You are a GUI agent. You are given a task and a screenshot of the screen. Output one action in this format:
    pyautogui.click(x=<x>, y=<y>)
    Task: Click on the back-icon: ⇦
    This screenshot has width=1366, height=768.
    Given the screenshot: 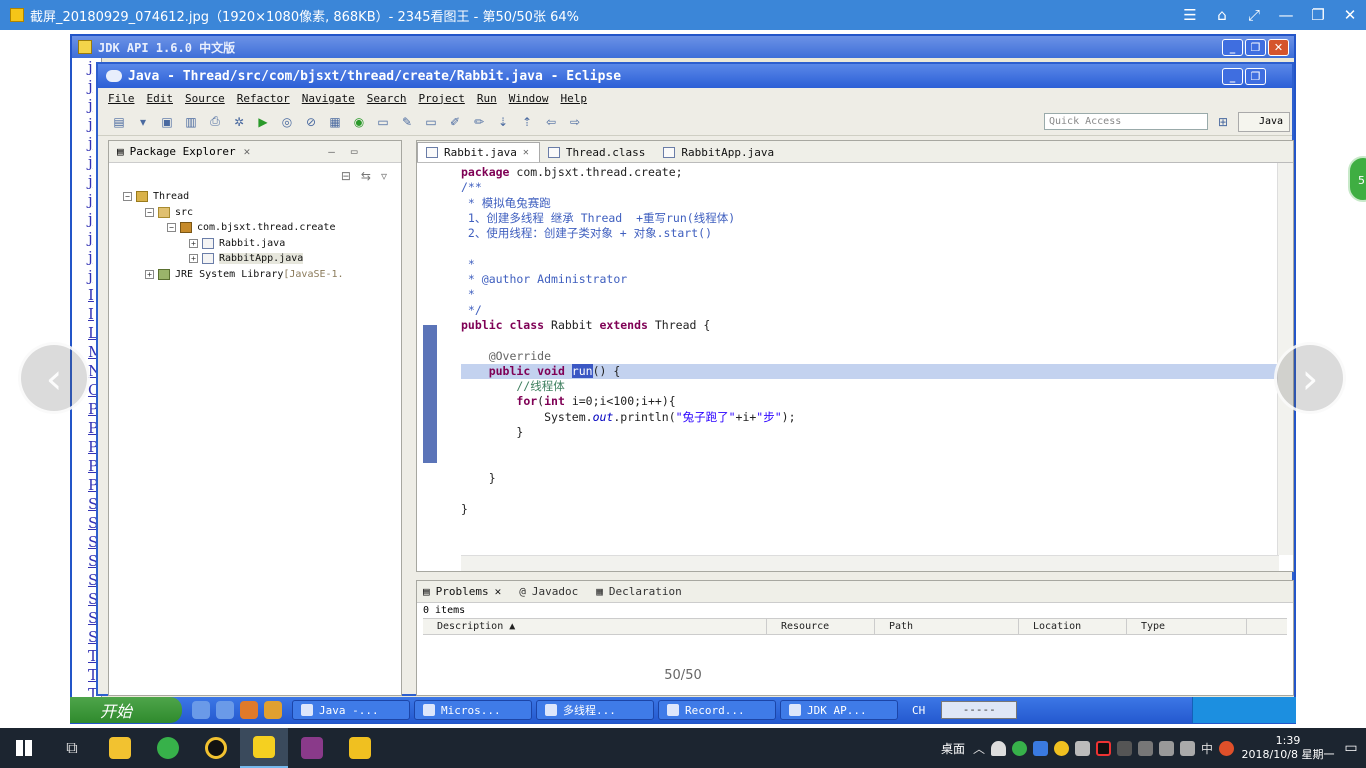 What is the action you would take?
    pyautogui.click(x=551, y=122)
    